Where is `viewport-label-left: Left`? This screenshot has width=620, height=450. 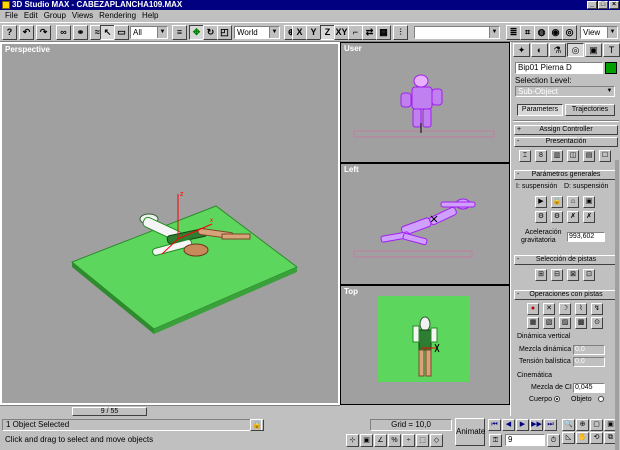
viewport-label-left: Left is located at coordinates (351, 169).